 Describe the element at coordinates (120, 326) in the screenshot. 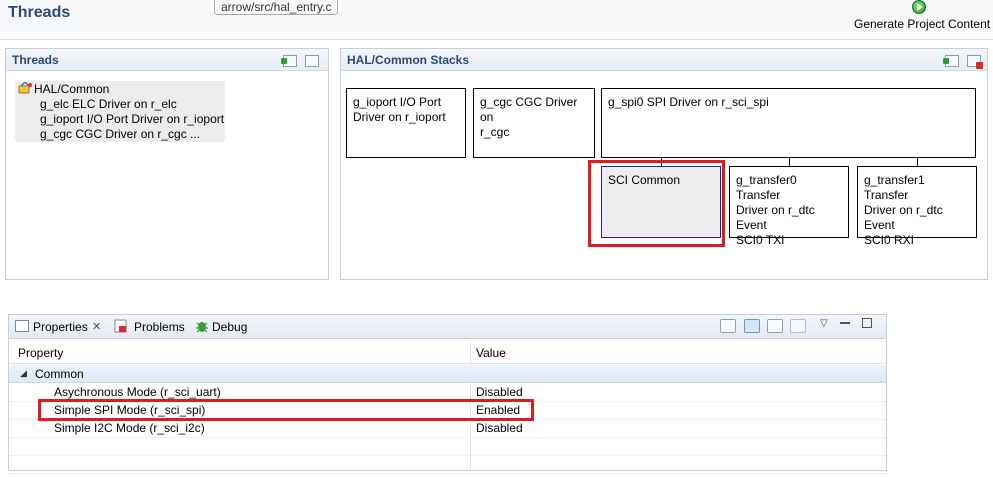

I see `problems-icon` at that location.